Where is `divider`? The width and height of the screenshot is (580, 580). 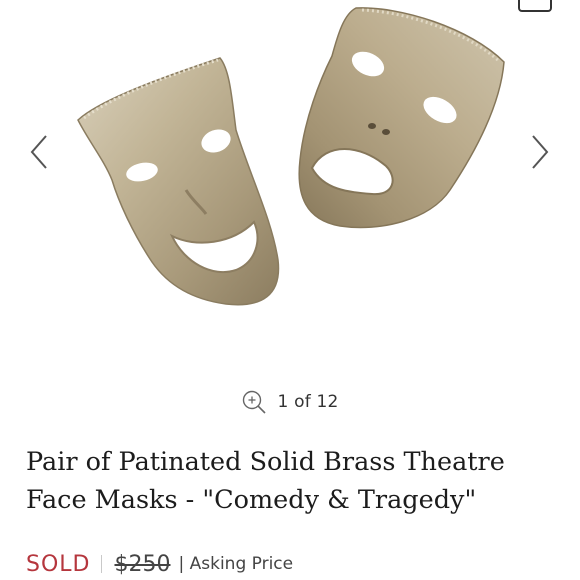
divider is located at coordinates (102, 564).